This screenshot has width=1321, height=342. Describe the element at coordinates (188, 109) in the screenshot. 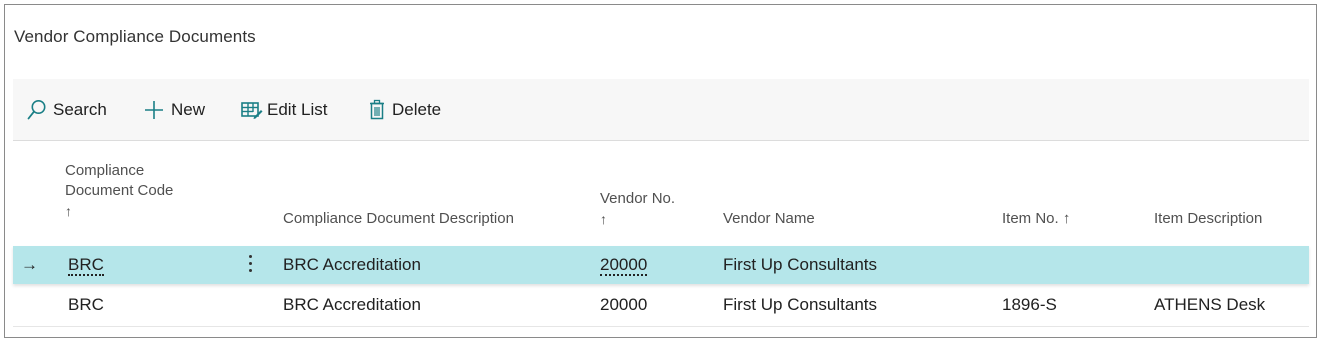

I see `new-label: New` at that location.